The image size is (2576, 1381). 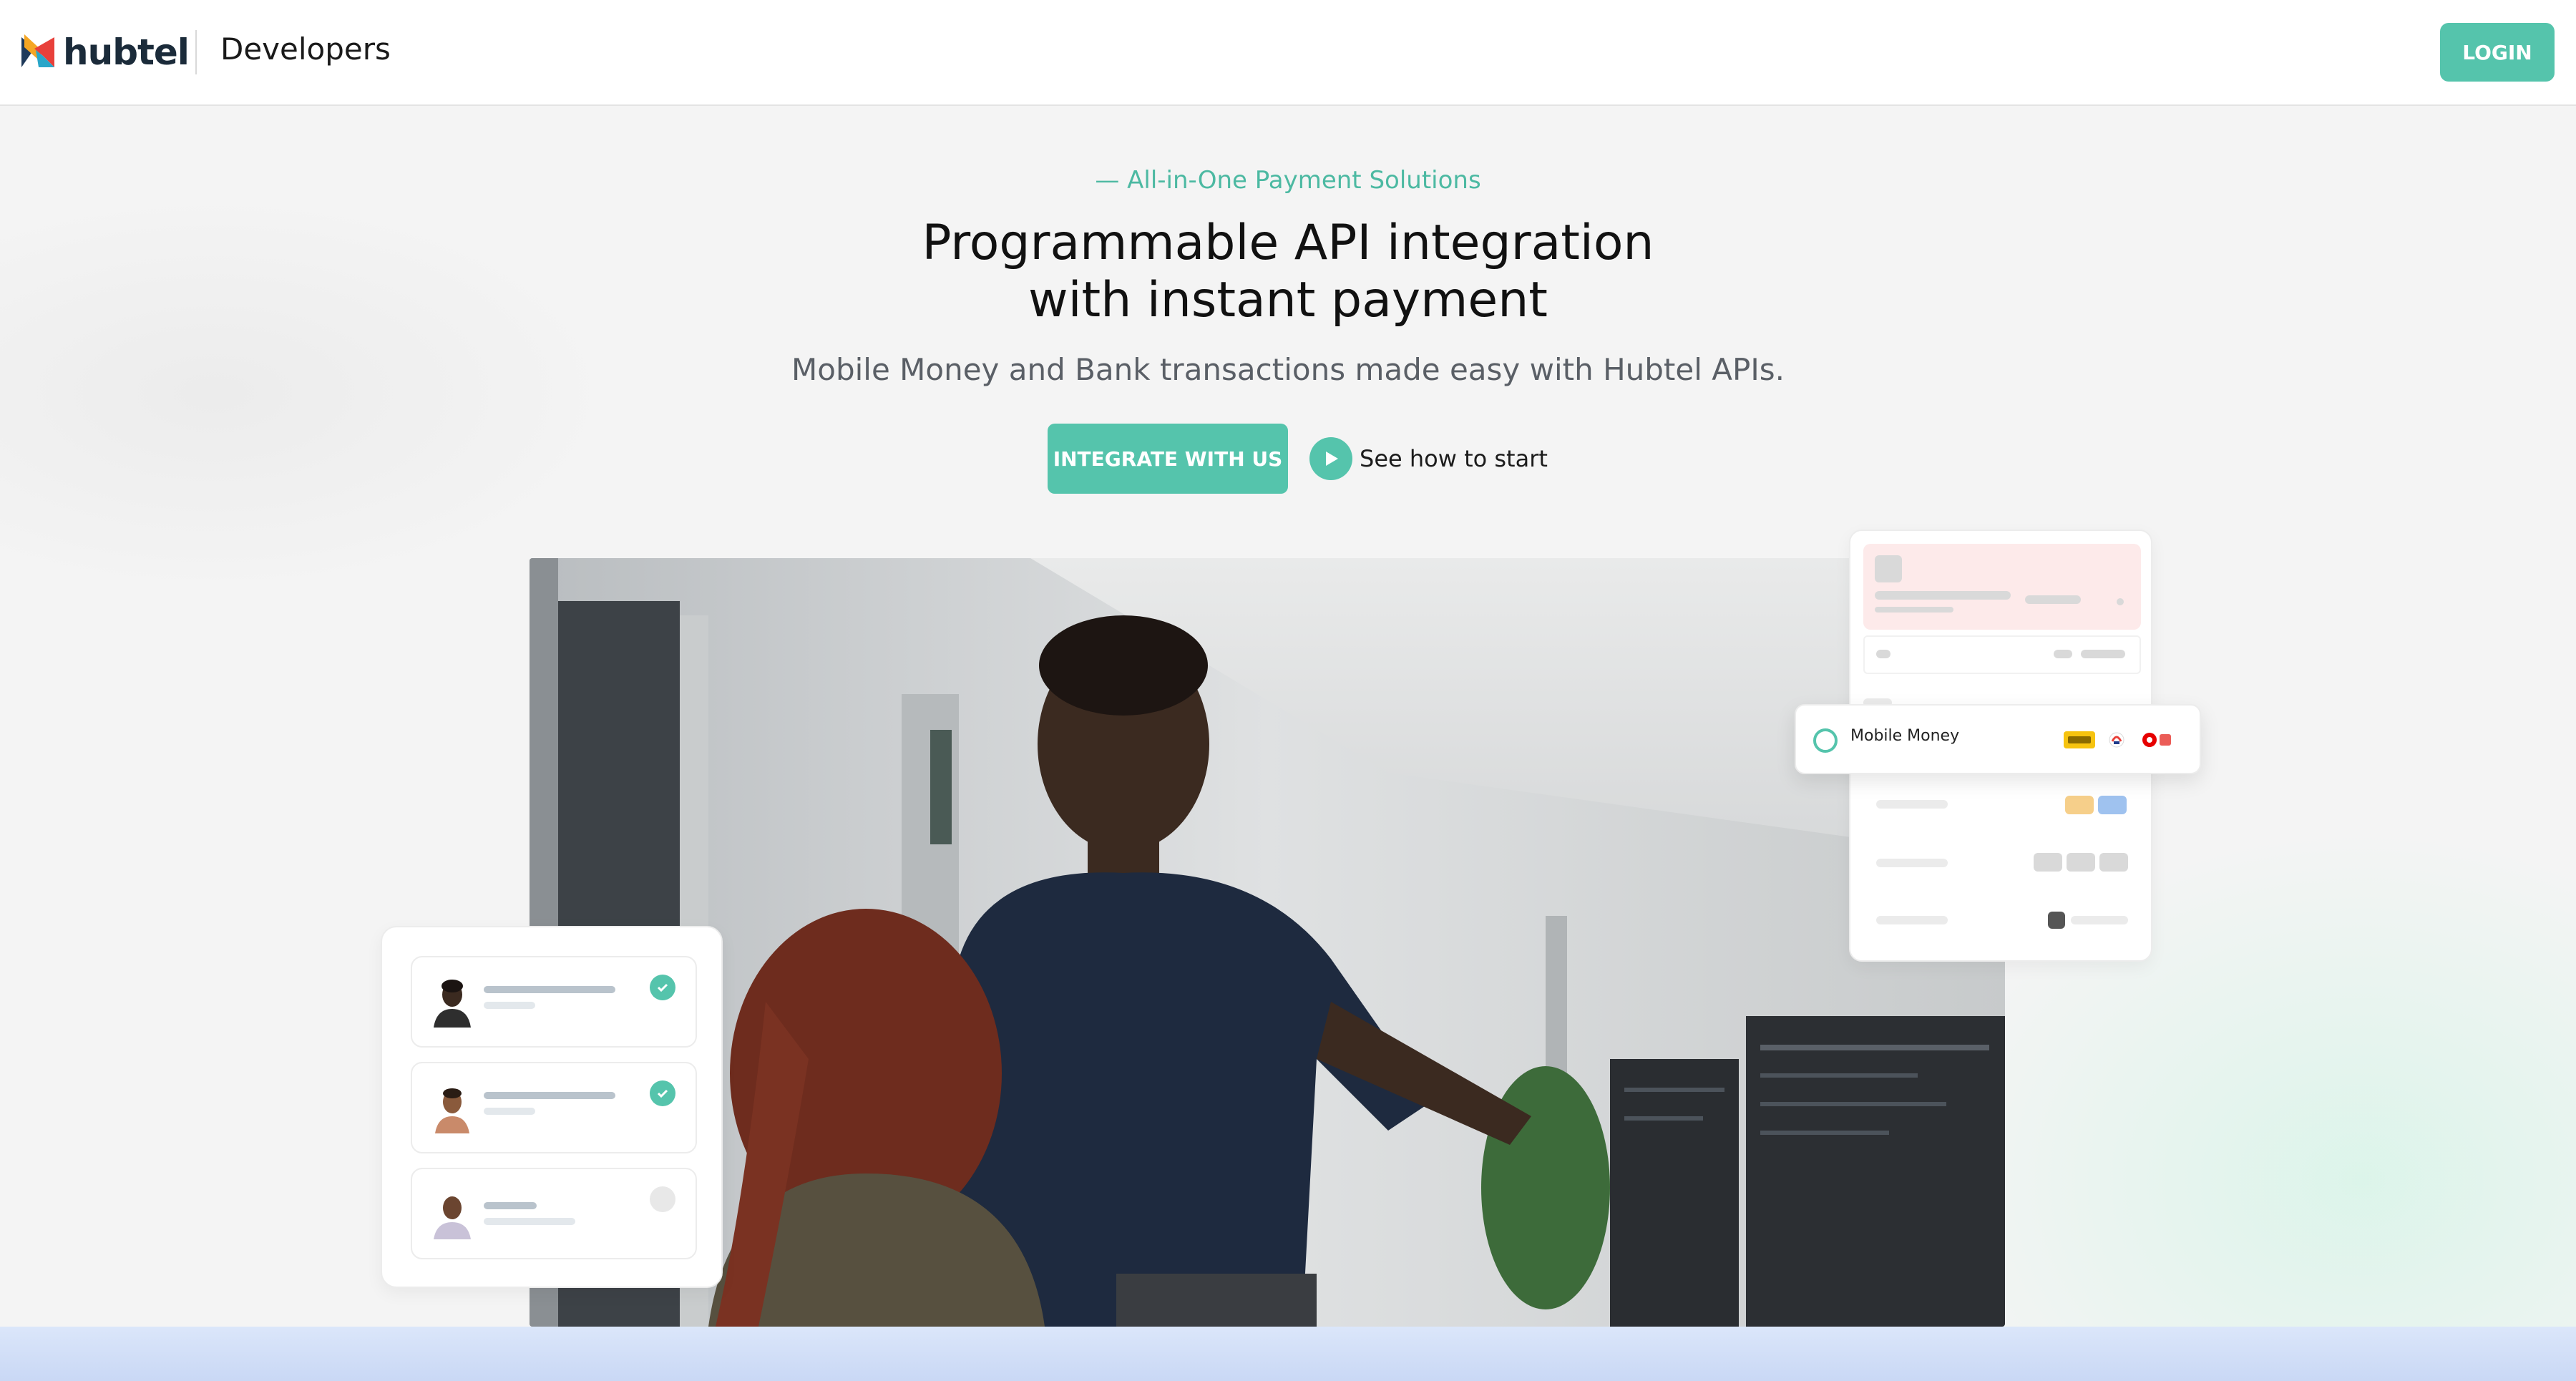 I want to click on verified-users-card, so click(x=552, y=1107).